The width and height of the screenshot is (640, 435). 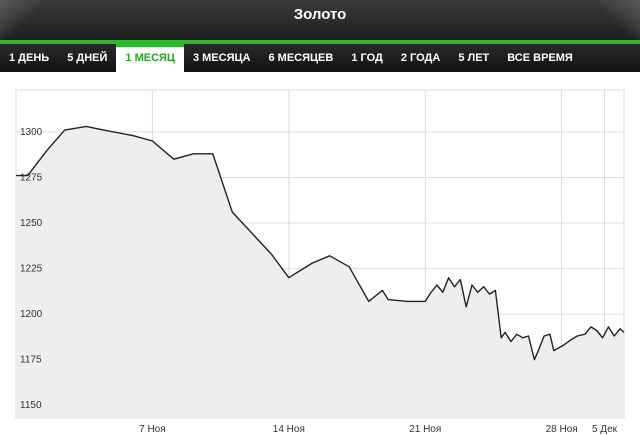 I want to click on tab-5-days: 5 ДНЕЙ, so click(x=87, y=58).